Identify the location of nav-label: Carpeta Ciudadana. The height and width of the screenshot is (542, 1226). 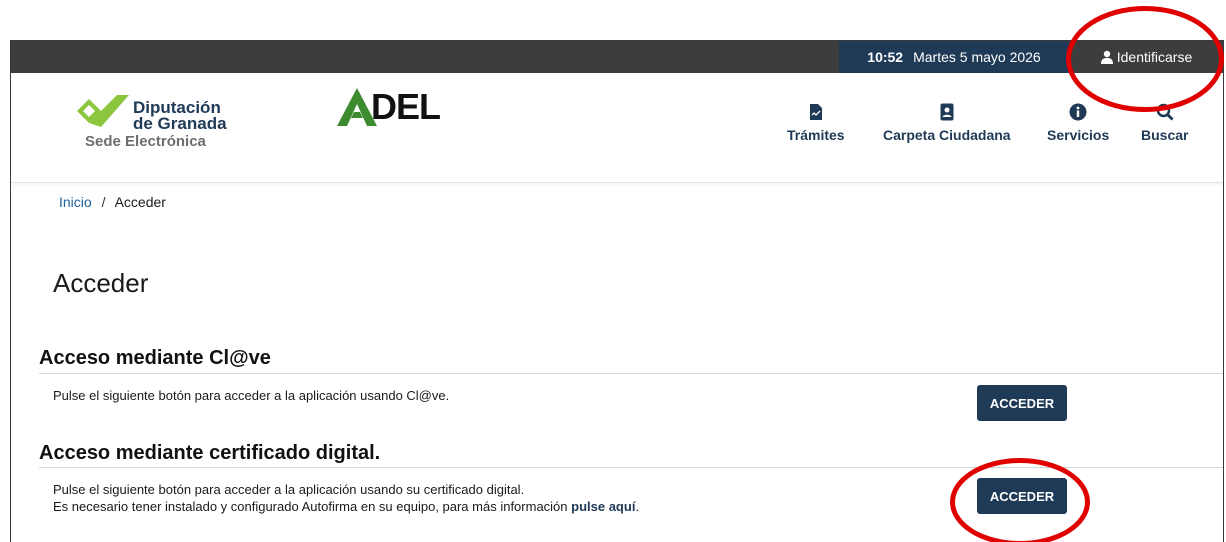
(947, 135).